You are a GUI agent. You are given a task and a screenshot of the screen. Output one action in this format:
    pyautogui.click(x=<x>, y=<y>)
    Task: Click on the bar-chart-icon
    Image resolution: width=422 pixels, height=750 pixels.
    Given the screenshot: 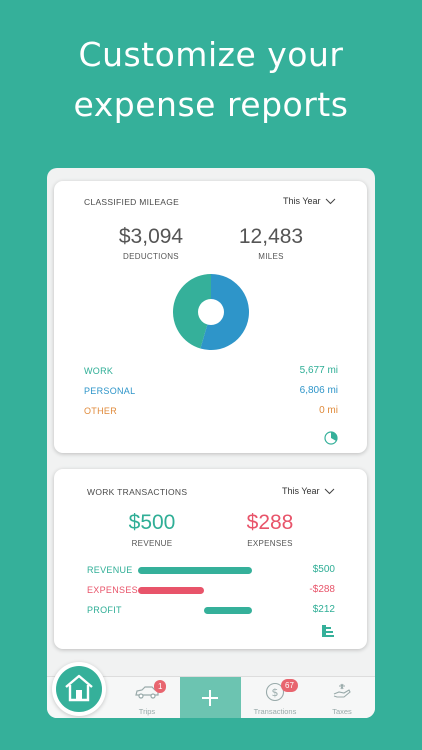 What is the action you would take?
    pyautogui.click(x=328, y=631)
    